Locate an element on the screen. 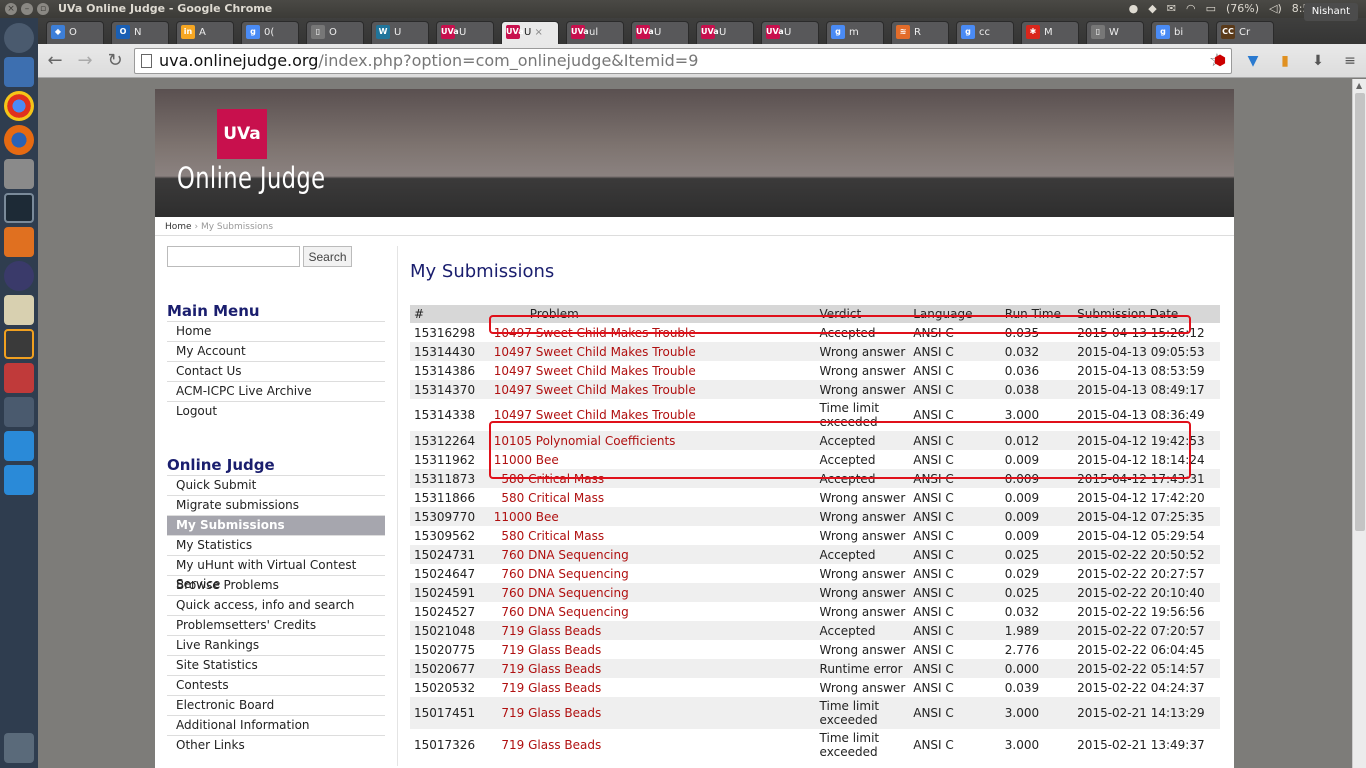 This screenshot has height=768, width=1366. window-minimize-icon: – is located at coordinates (27, 9).